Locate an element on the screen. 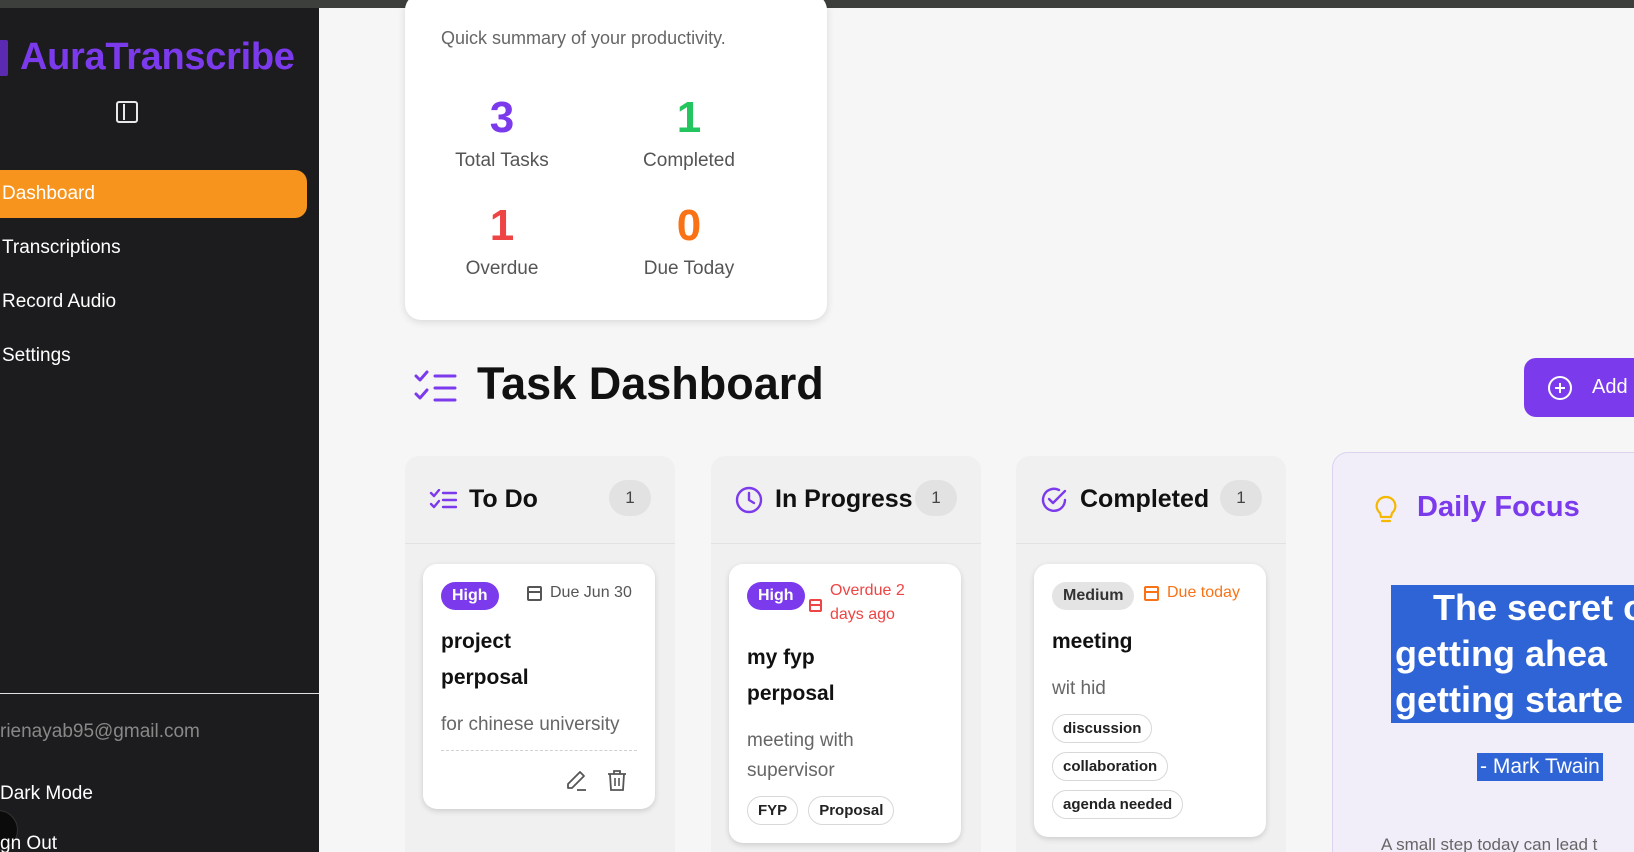  priority-badge: Medium is located at coordinates (1093, 596).